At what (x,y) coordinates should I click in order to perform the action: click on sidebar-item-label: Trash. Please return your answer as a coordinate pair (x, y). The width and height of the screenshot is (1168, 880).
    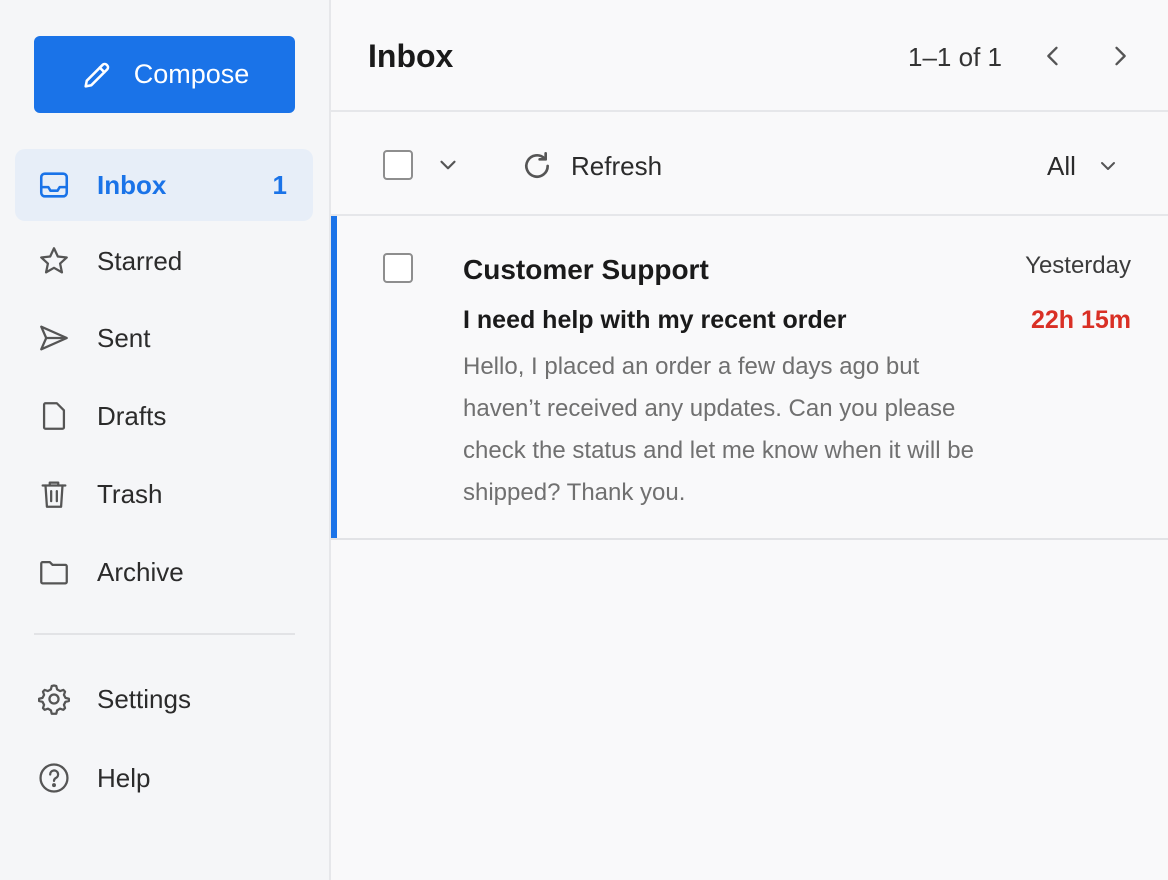
    Looking at the image, I should click on (130, 493).